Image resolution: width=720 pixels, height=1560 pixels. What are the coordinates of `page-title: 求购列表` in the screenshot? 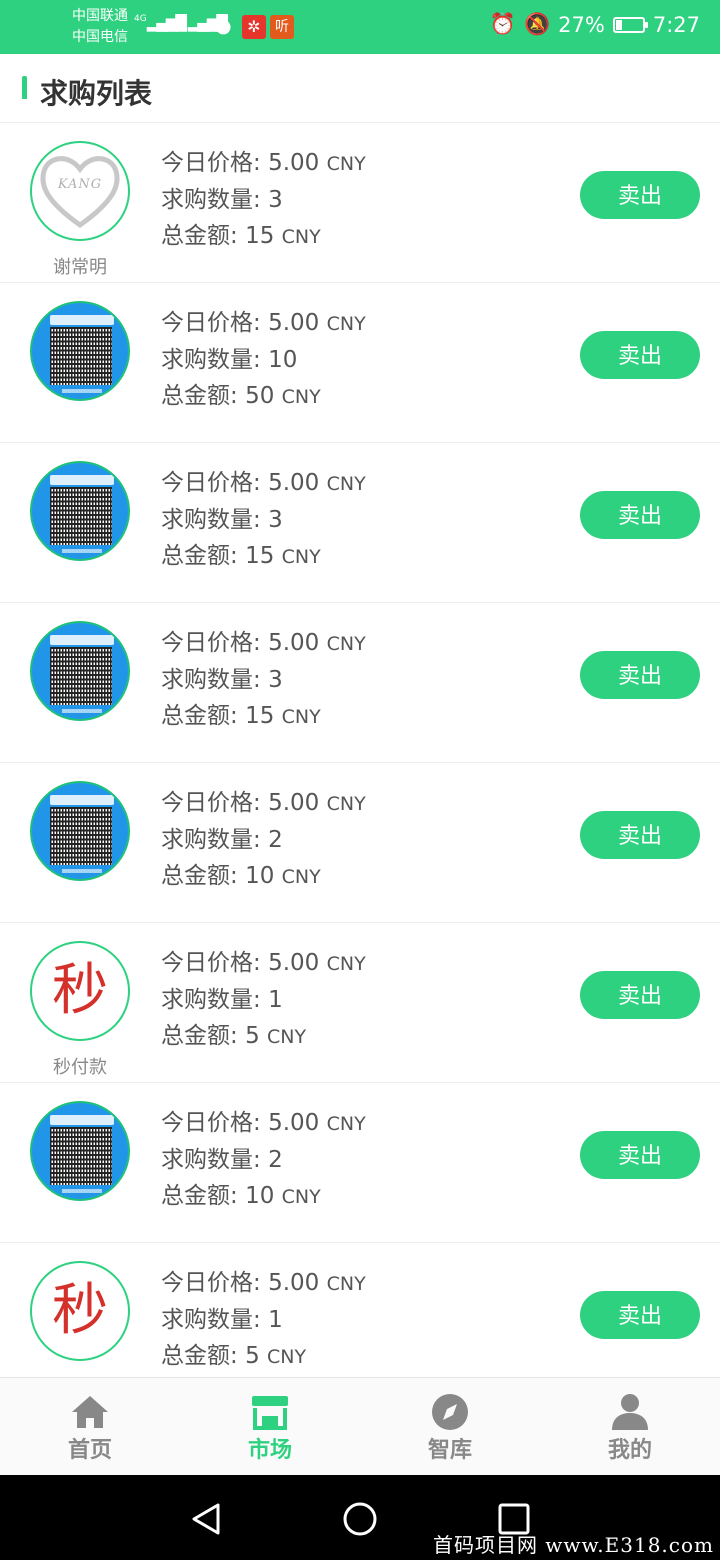 It's located at (96, 93).